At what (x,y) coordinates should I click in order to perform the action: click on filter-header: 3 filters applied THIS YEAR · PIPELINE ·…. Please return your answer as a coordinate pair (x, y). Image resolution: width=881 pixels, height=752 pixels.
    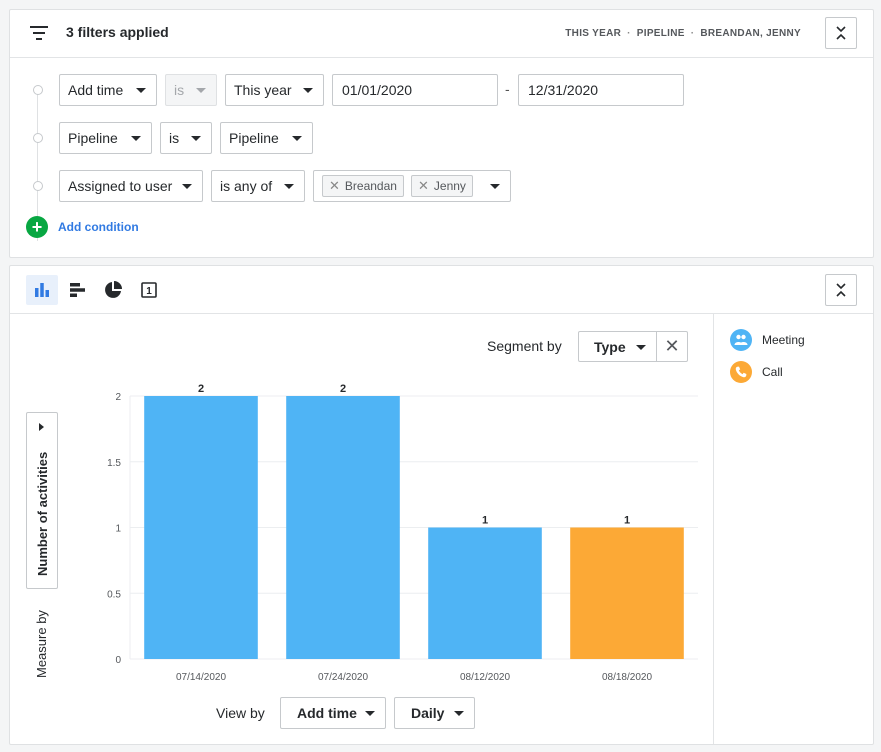
    Looking at the image, I should click on (441, 34).